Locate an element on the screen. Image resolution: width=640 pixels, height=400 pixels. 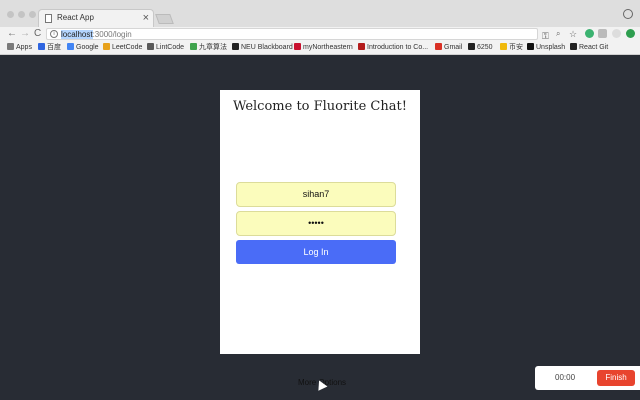
info-icon: i is located at coordinates (54, 34).